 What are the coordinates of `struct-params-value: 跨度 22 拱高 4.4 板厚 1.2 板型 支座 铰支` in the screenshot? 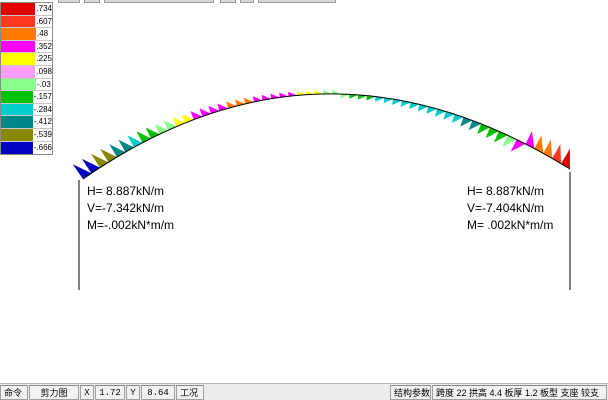 It's located at (519, 392).